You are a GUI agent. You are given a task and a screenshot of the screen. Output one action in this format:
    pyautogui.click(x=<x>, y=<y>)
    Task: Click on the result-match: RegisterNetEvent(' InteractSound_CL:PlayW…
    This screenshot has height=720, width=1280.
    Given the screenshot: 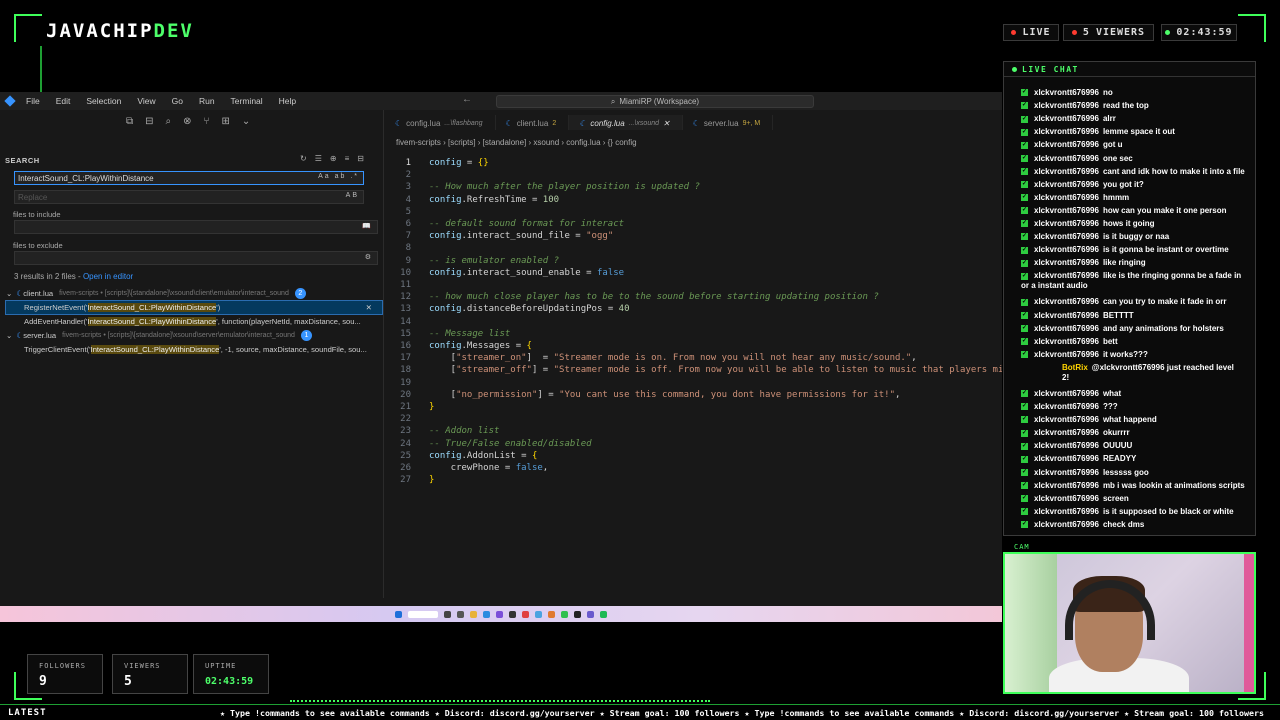 What is the action you would take?
    pyautogui.click(x=194, y=307)
    